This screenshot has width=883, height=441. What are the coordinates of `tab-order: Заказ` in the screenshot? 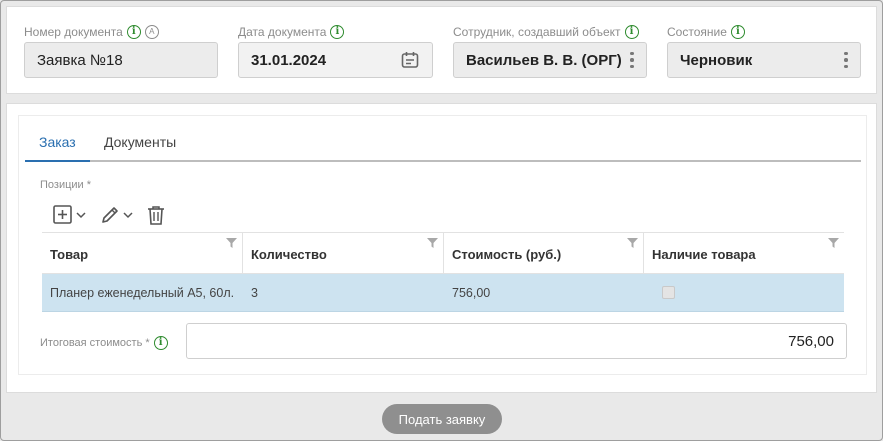 It's located at (57, 148).